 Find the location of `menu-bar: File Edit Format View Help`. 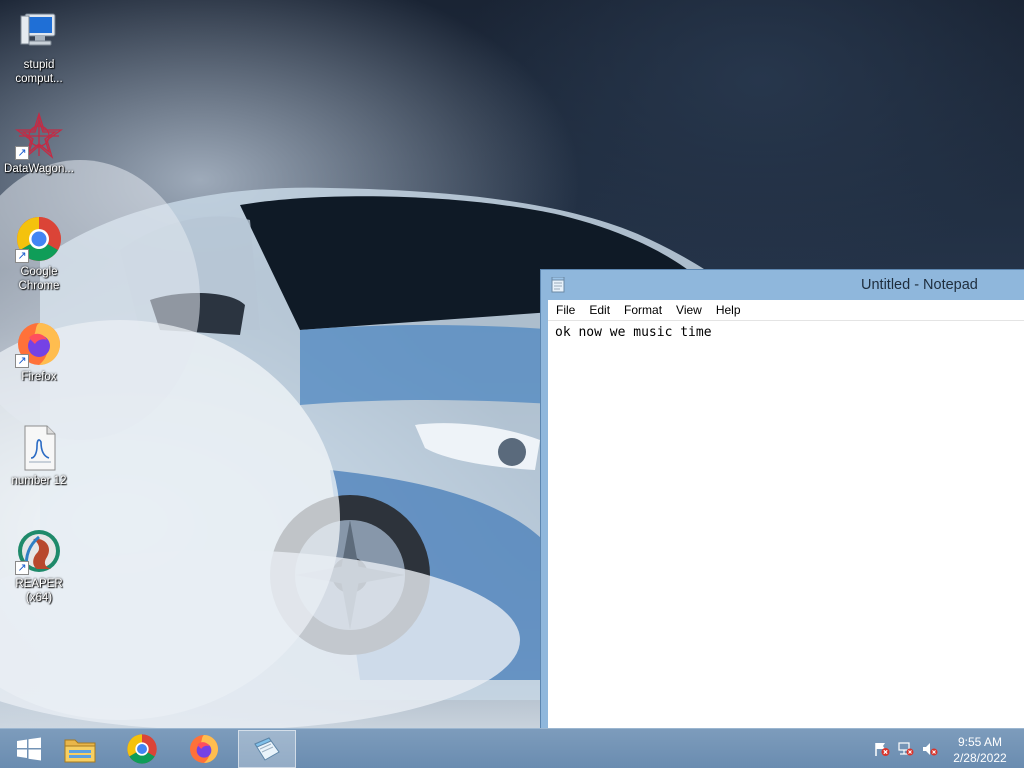

menu-bar: File Edit Format View Help is located at coordinates (786, 310).